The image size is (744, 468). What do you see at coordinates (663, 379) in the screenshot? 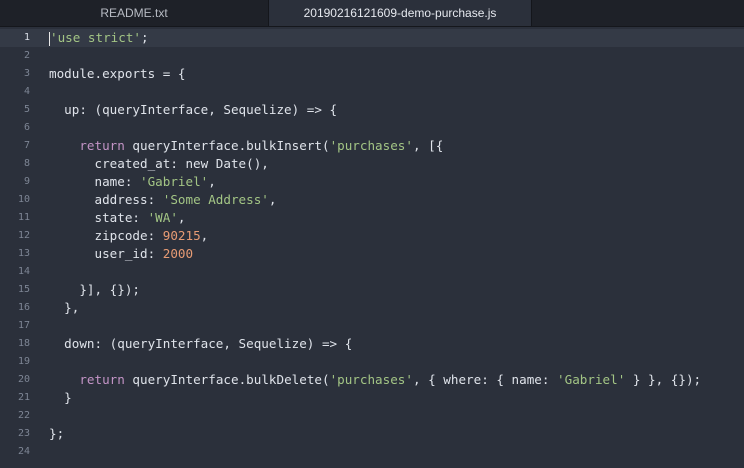
I see `code-token: } }, {});` at bounding box center [663, 379].